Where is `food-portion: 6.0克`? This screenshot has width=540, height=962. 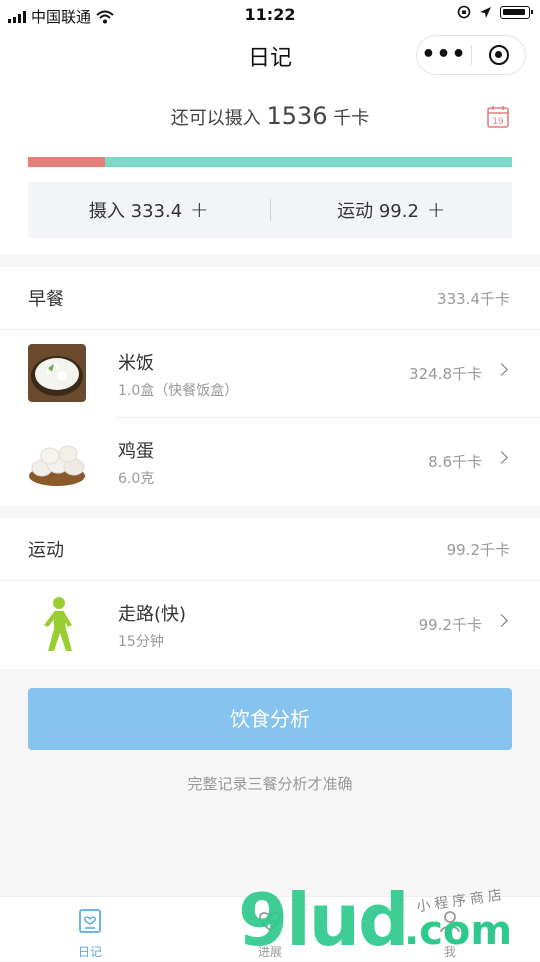
food-portion: 6.0克 is located at coordinates (136, 479).